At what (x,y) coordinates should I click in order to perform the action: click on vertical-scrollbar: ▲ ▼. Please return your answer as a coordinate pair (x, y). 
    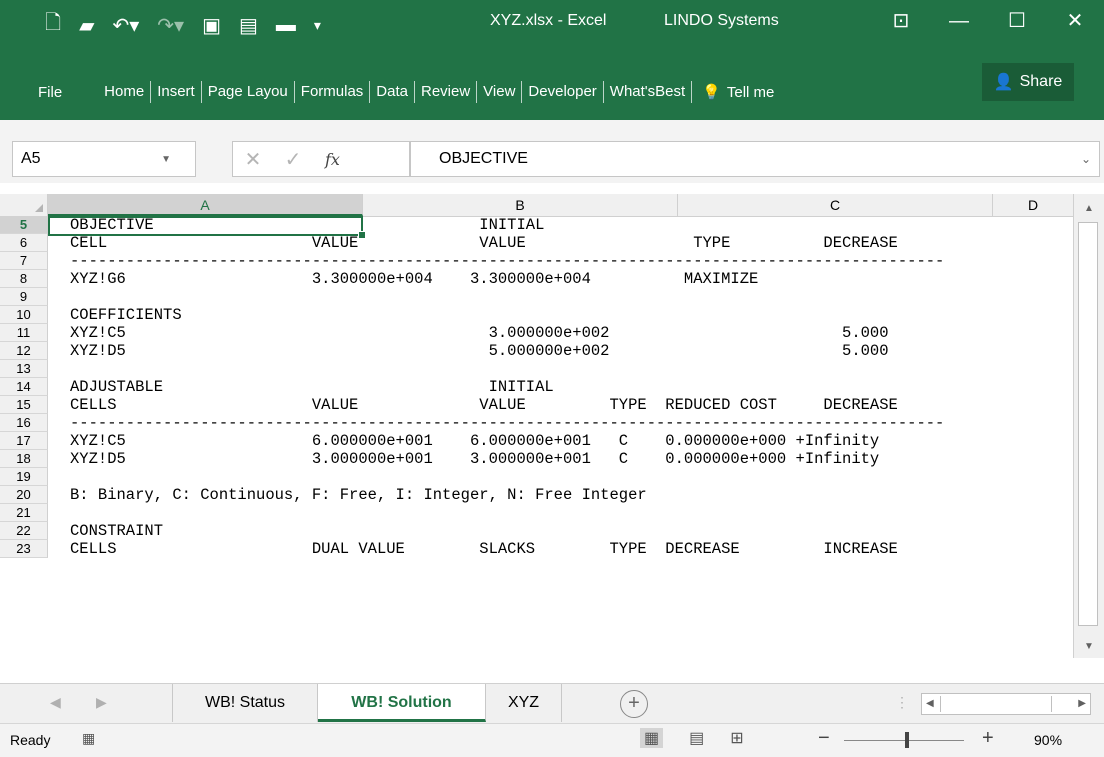
    Looking at the image, I should click on (1088, 426).